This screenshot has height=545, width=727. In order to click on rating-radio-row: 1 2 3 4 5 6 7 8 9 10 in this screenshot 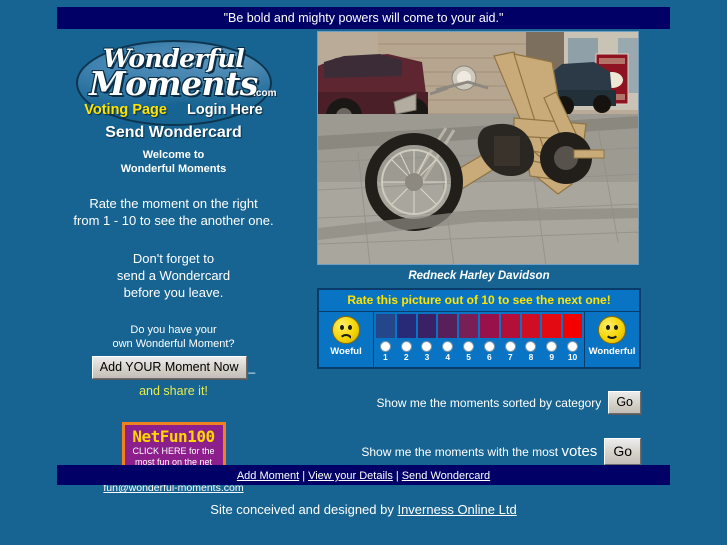, I will do `click(479, 352)`.